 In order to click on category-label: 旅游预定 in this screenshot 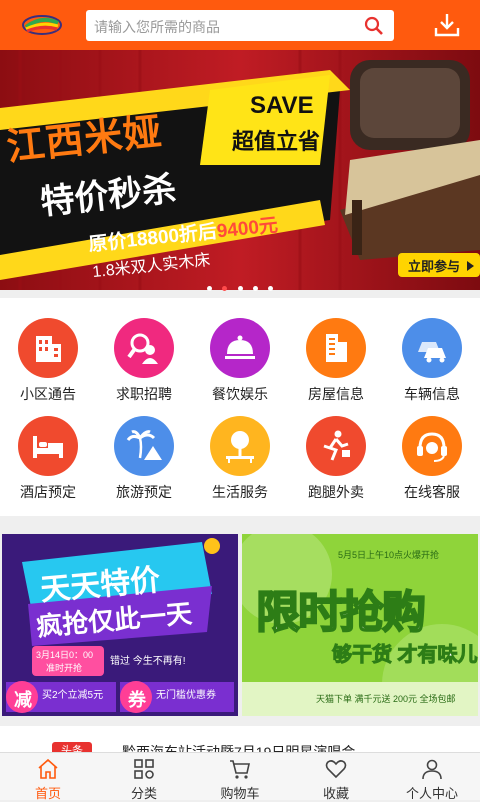, I will do `click(144, 492)`.